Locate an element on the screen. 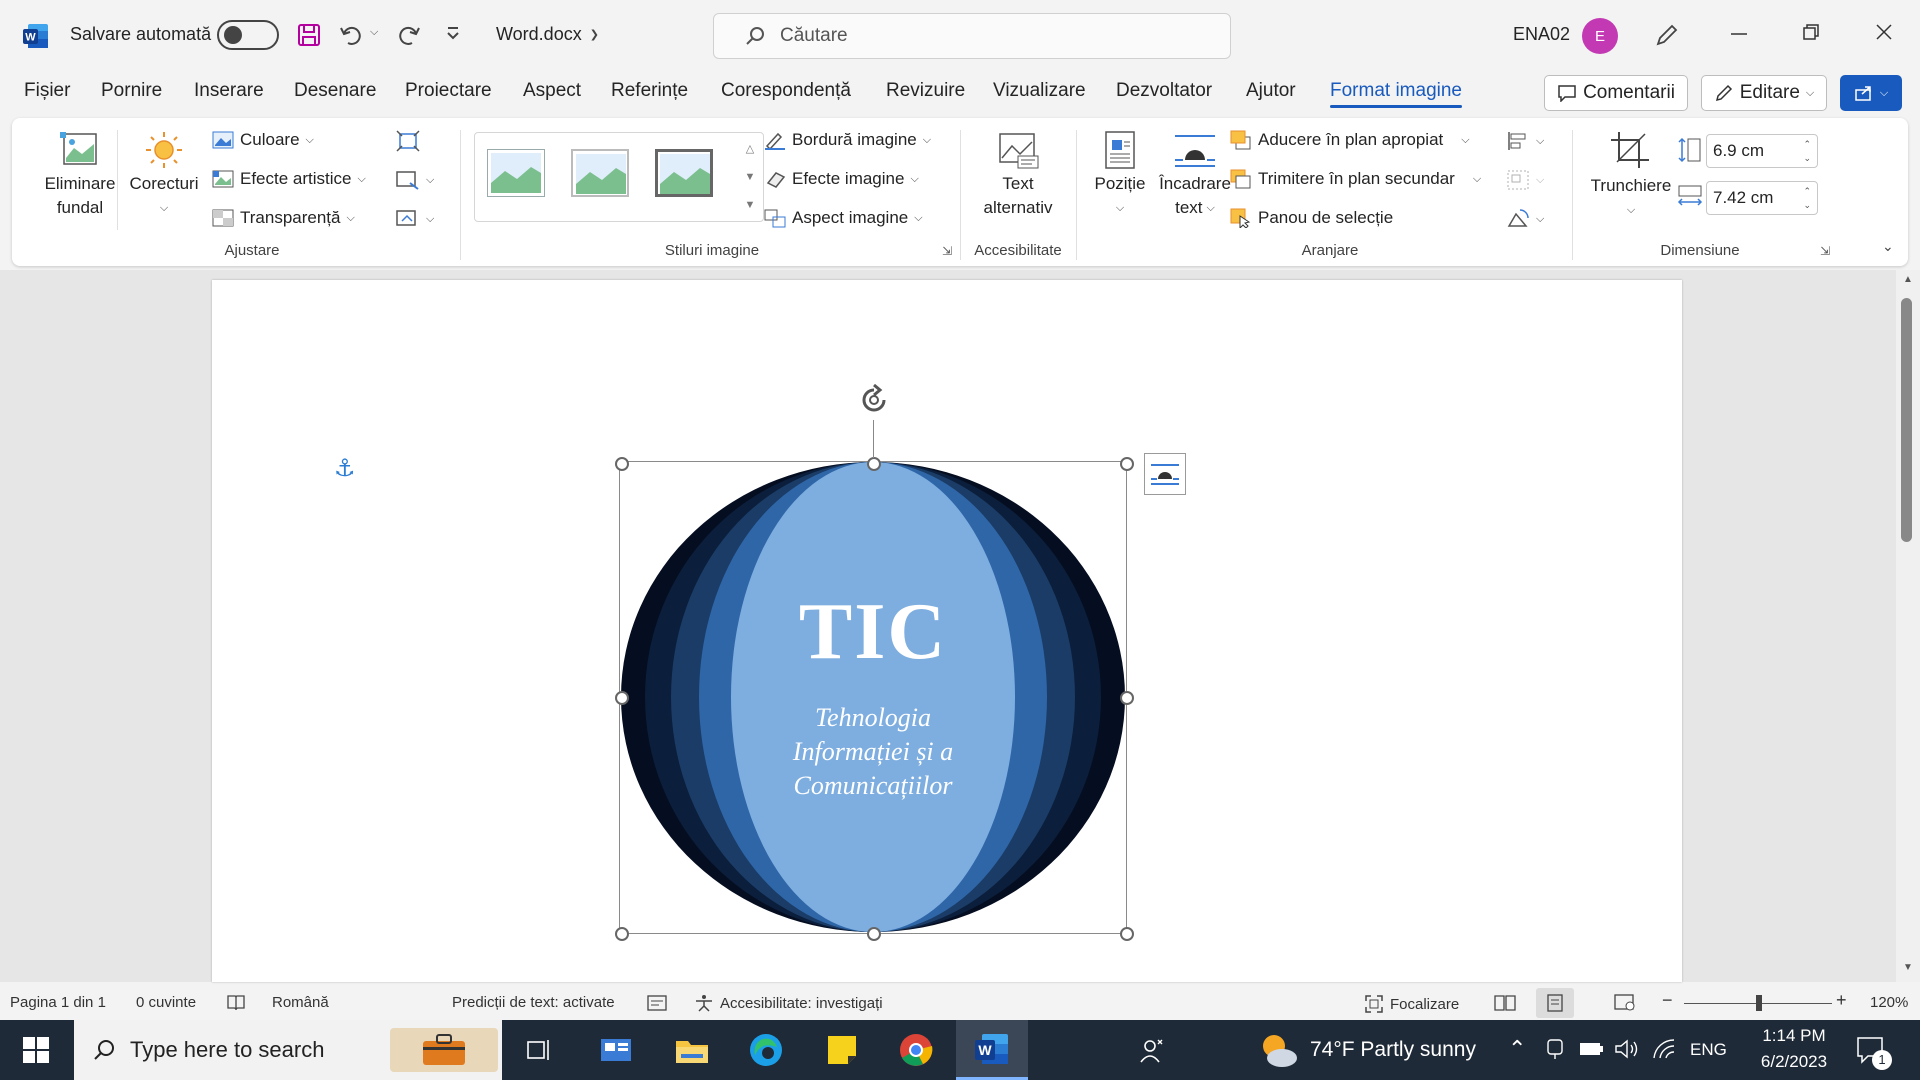 The height and width of the screenshot is (1080, 1920). scroll-down-icon: ▼ is located at coordinates (1908, 967).